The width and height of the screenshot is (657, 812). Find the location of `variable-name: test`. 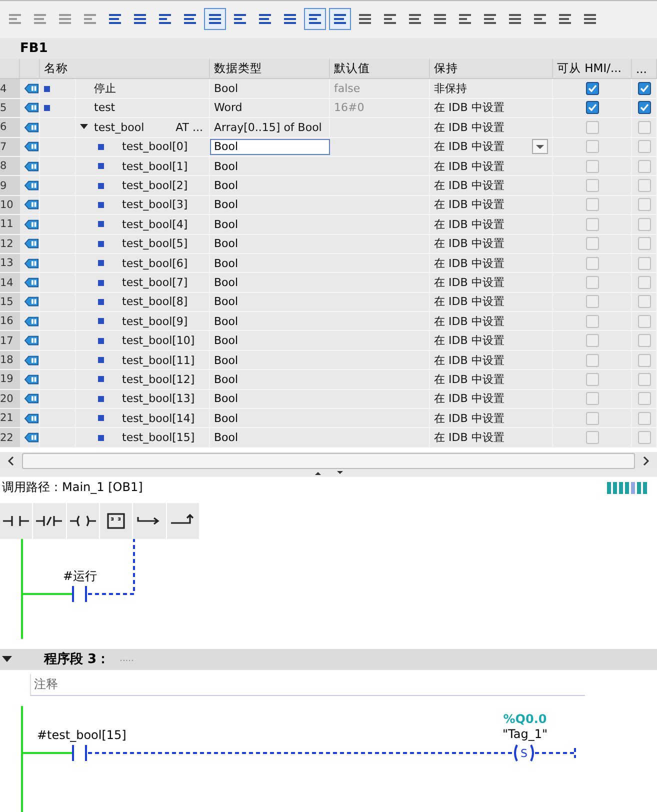

variable-name: test is located at coordinates (105, 107).